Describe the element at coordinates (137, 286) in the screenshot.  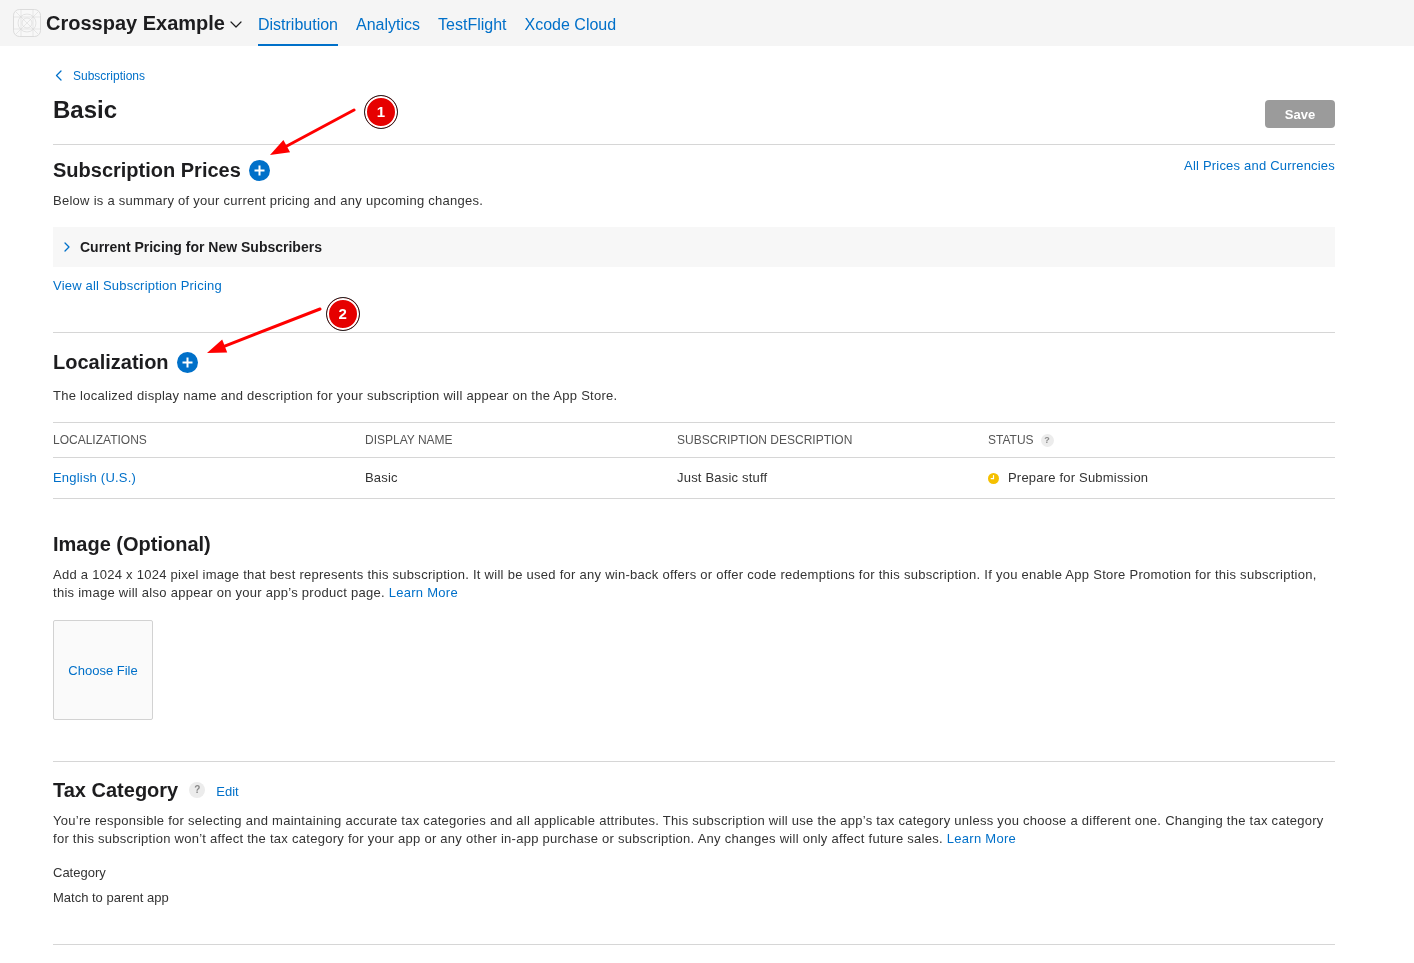
I see `view-pricing-link: View all Subscription Pricing` at that location.